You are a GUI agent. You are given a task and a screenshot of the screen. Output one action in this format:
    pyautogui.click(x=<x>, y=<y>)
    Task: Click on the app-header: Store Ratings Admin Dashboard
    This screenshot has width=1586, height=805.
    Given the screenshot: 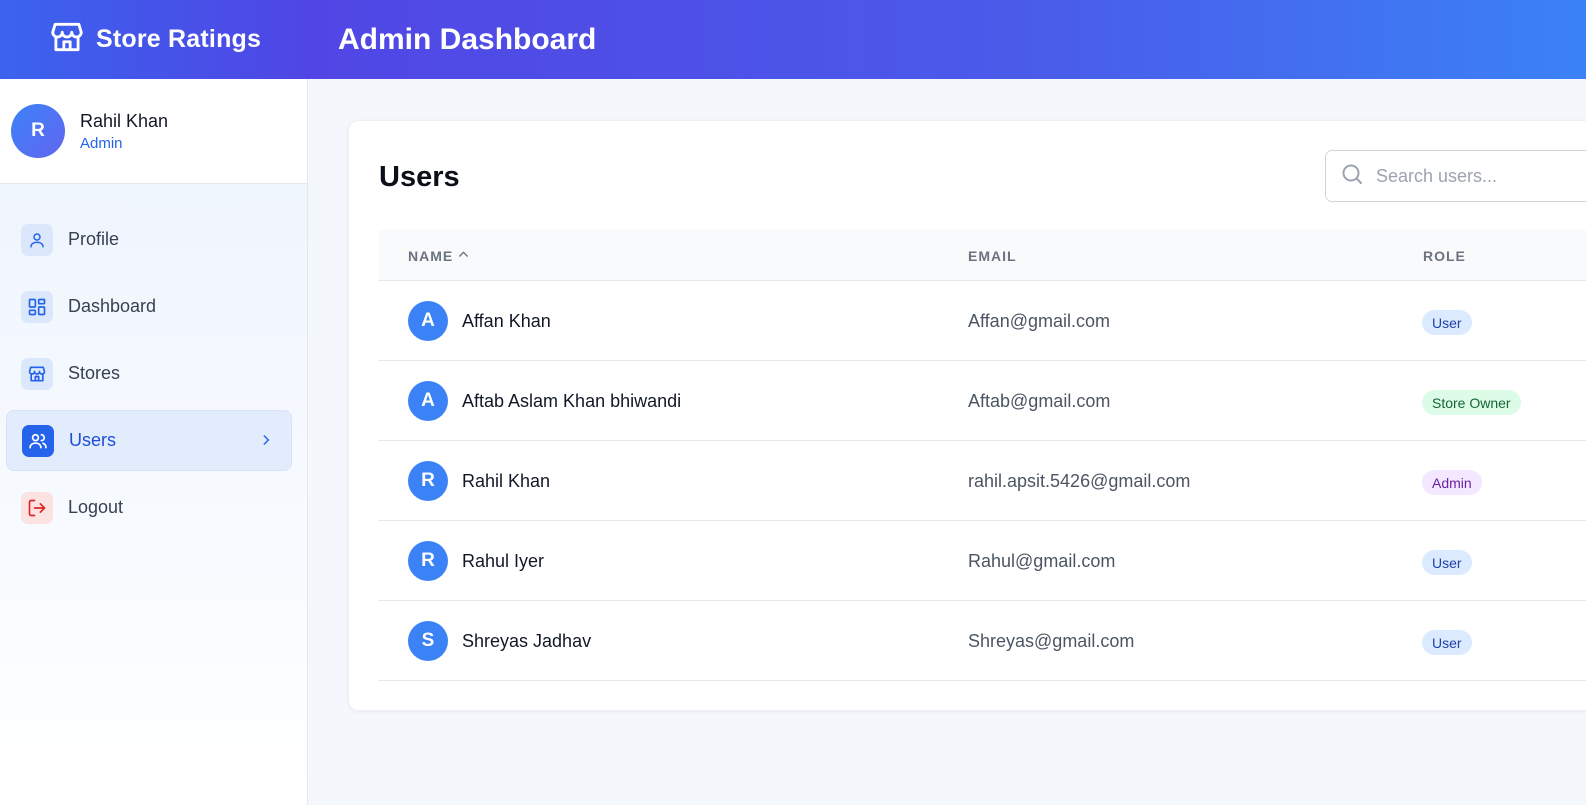 What is the action you would take?
    pyautogui.click(x=793, y=39)
    